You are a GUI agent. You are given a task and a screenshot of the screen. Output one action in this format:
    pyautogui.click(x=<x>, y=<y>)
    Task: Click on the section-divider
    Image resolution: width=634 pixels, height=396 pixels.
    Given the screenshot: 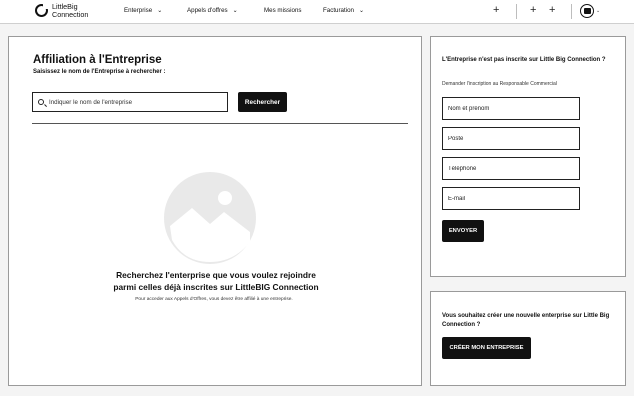 What is the action you would take?
    pyautogui.click(x=220, y=123)
    